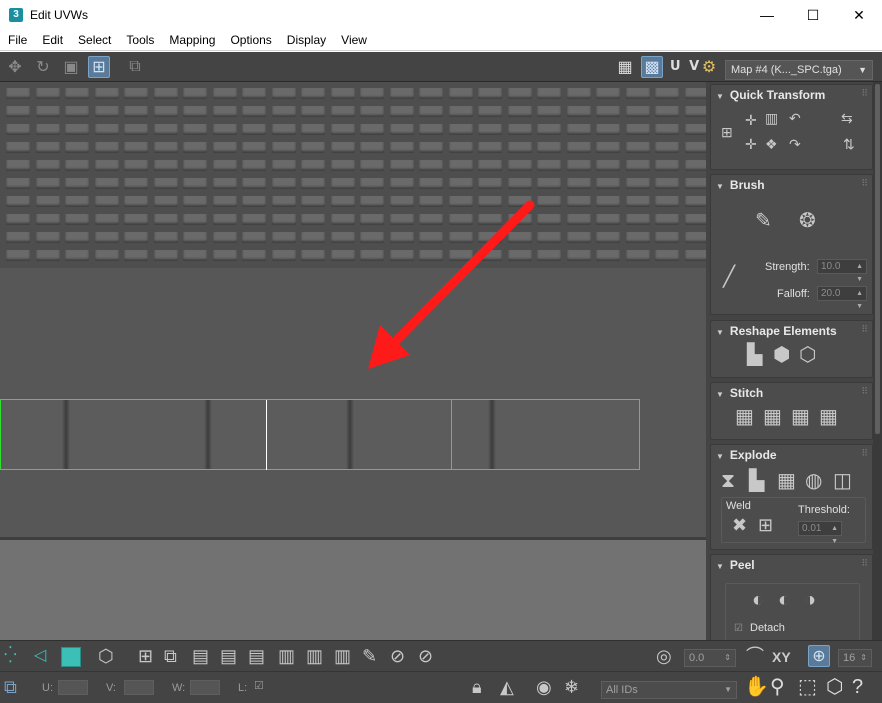 The height and width of the screenshot is (703, 882). What do you see at coordinates (739, 393) in the screenshot?
I see `rollout-title-stitch: ▼ Stitch` at bounding box center [739, 393].